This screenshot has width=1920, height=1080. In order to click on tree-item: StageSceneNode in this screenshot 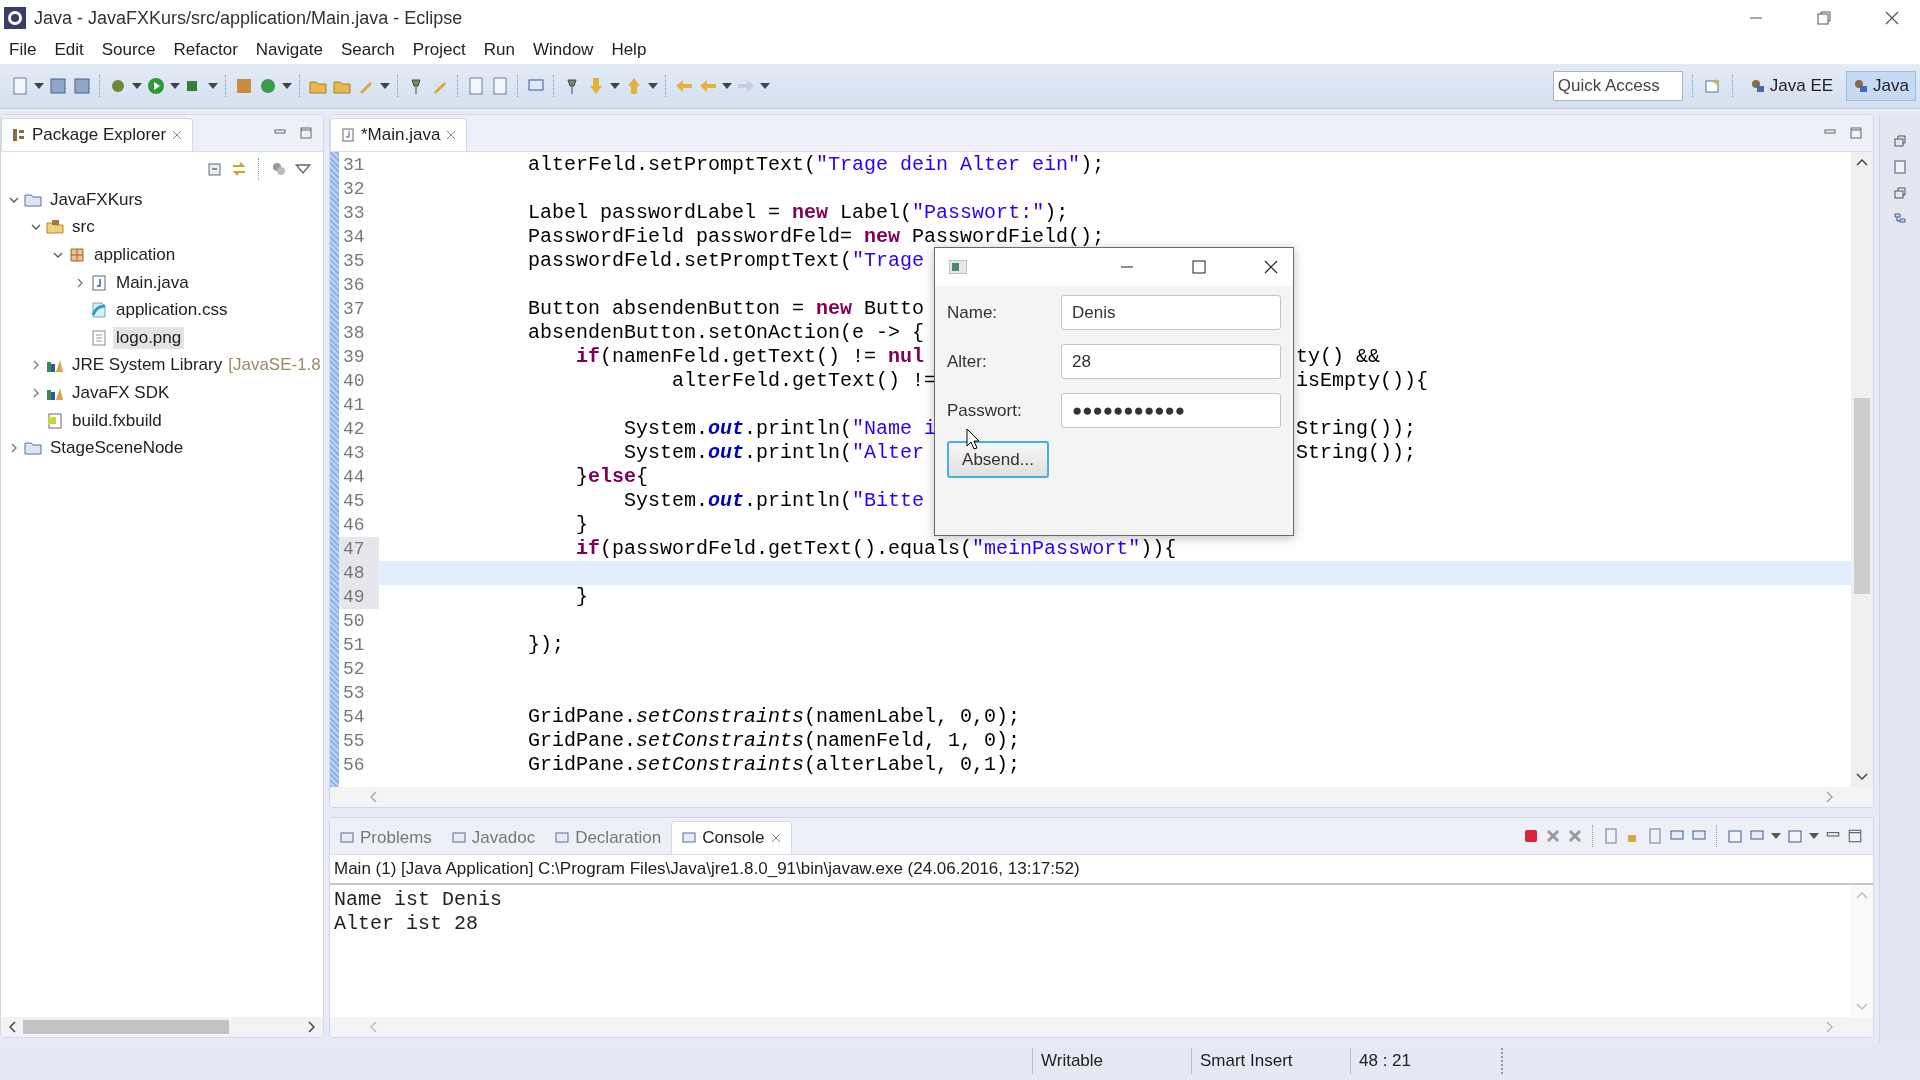, I will do `click(117, 448)`.